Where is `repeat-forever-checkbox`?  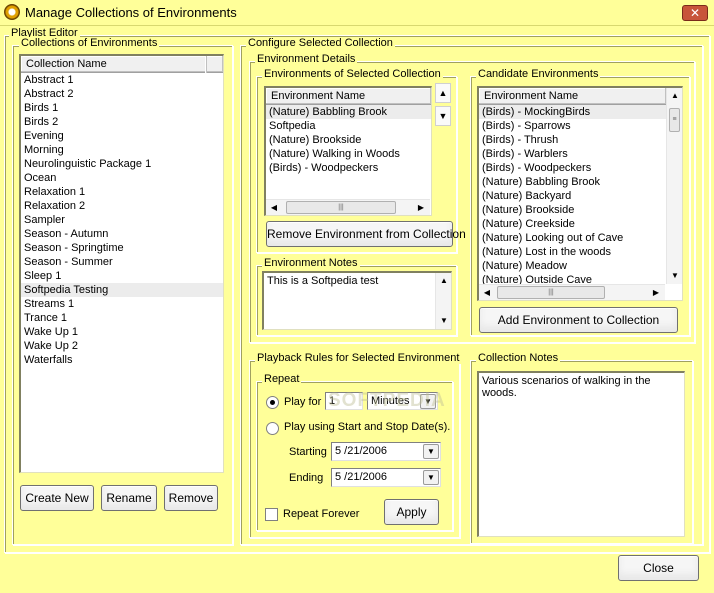
repeat-forever-checkbox is located at coordinates (271, 514).